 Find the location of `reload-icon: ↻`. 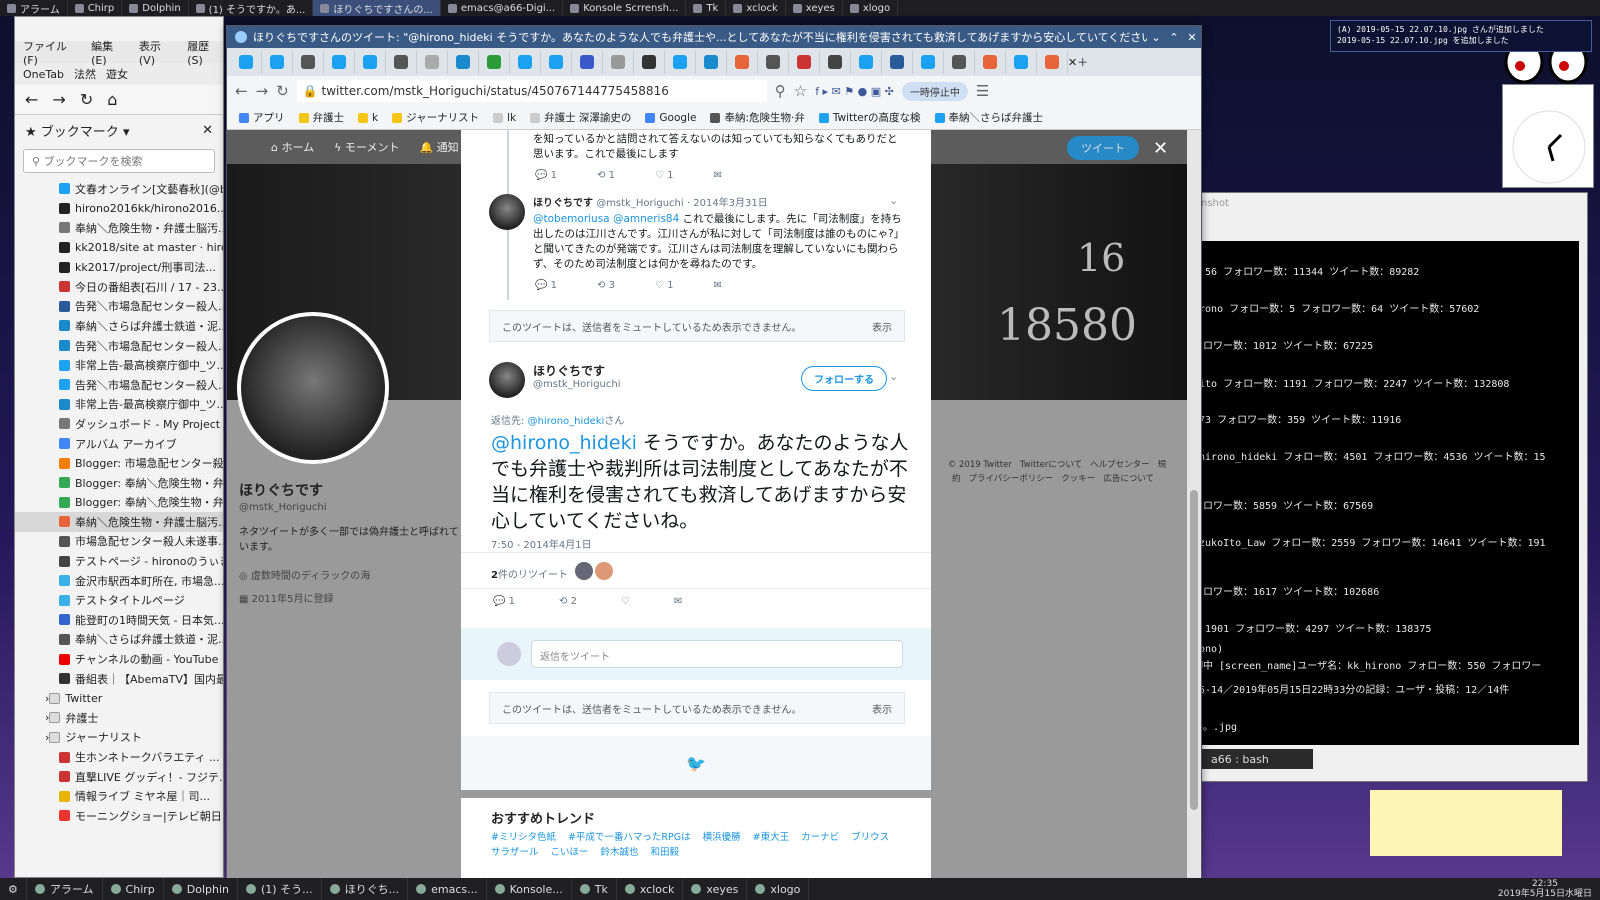

reload-icon: ↻ is located at coordinates (86, 99).